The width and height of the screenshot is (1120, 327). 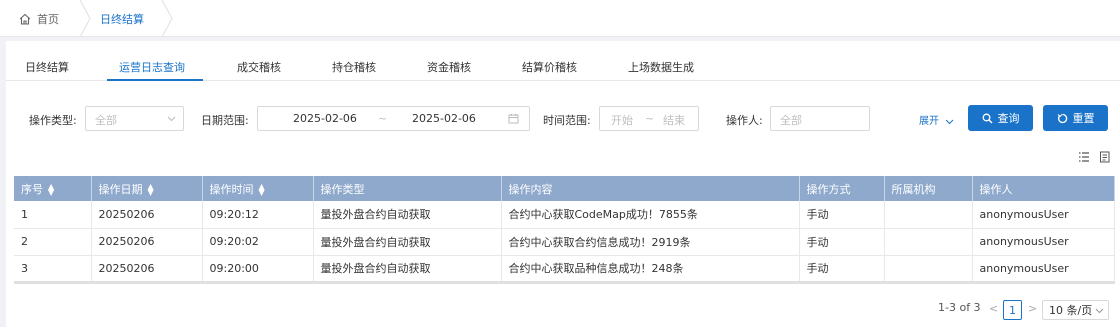 What do you see at coordinates (147, 188) in the screenshot?
I see `col-header-op-date: 操作日期 ▲ ▼` at bounding box center [147, 188].